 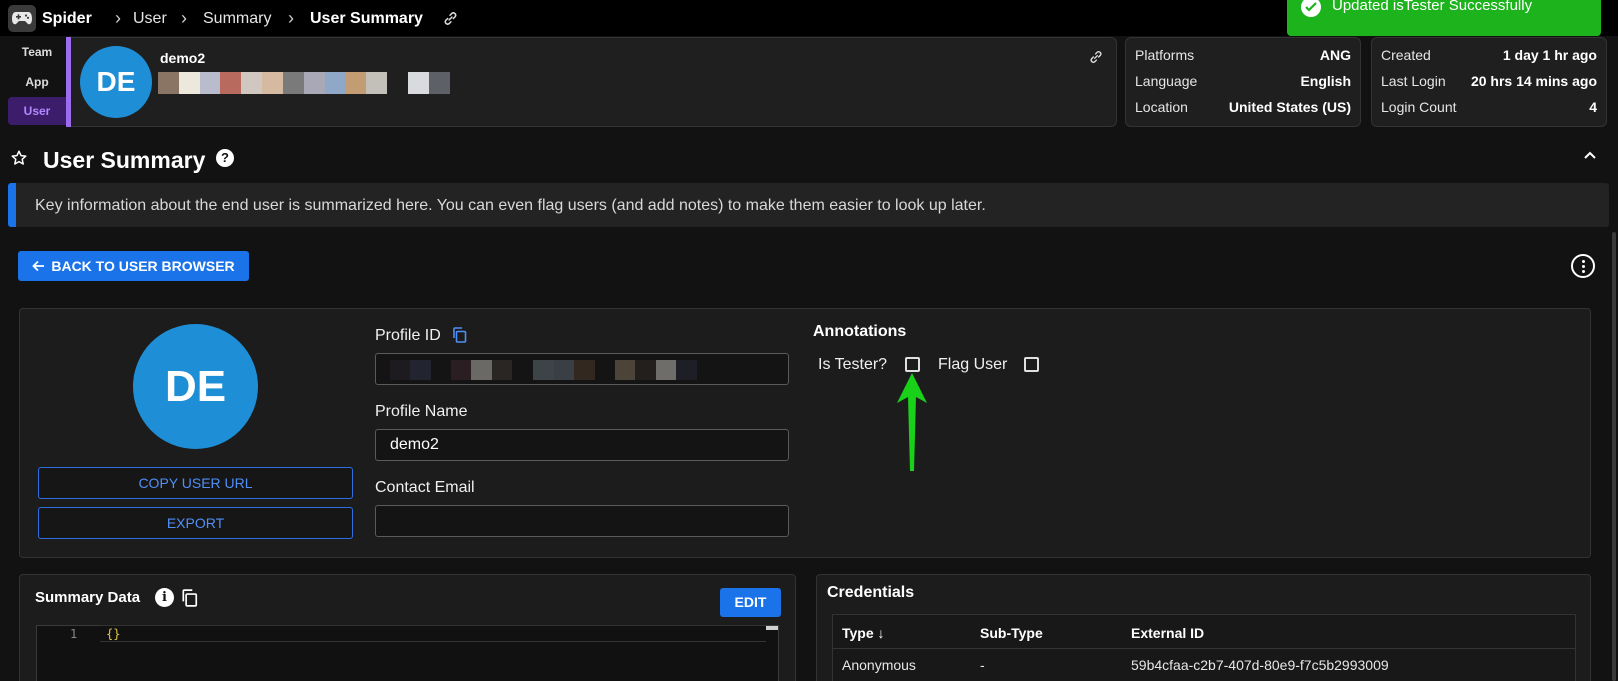 I want to click on info-icon: i, so click(x=164, y=597).